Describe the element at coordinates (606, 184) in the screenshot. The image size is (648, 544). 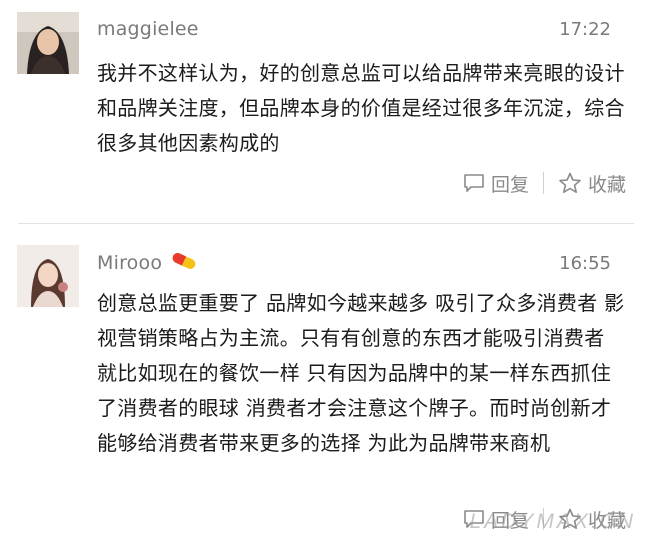
I see `favorite-label: 收藏` at that location.